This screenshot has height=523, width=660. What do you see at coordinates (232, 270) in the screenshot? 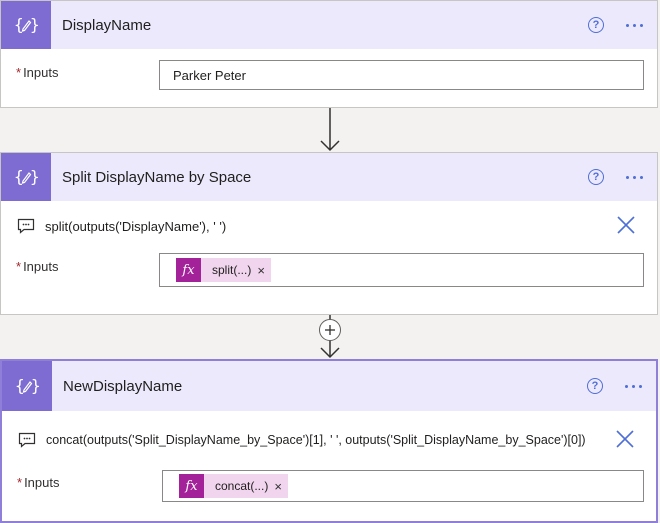
I see `token-label: split(...)` at bounding box center [232, 270].